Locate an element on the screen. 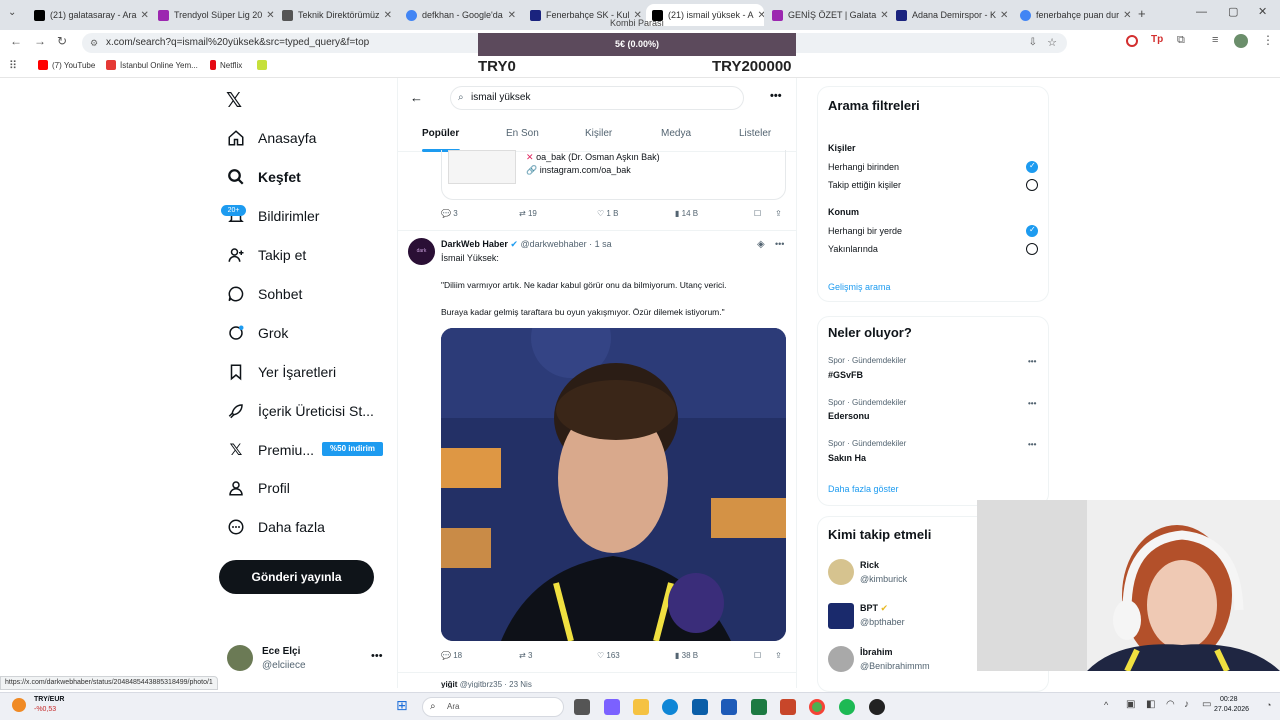  bookmark-youtube: (7) YouTube is located at coordinates (66, 65).